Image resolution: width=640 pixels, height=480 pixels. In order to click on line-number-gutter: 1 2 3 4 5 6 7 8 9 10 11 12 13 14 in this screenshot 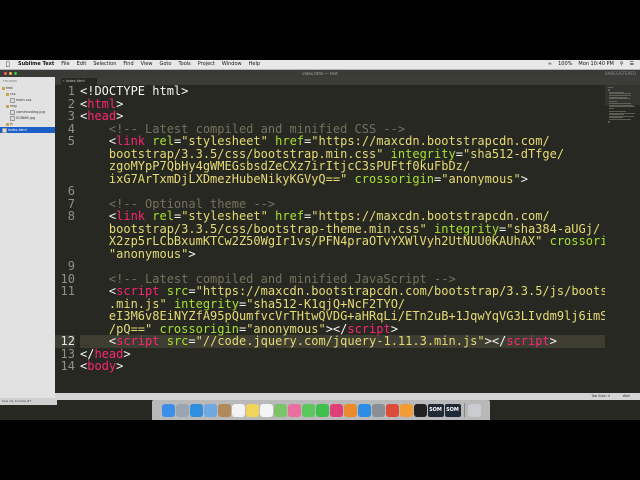, I will do `click(65, 229)`.